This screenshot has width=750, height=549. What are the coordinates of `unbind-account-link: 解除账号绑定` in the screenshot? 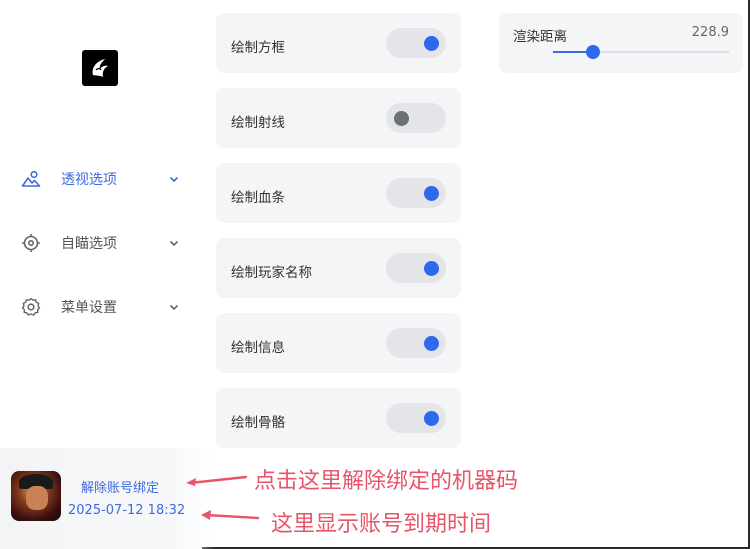 It's located at (120, 486).